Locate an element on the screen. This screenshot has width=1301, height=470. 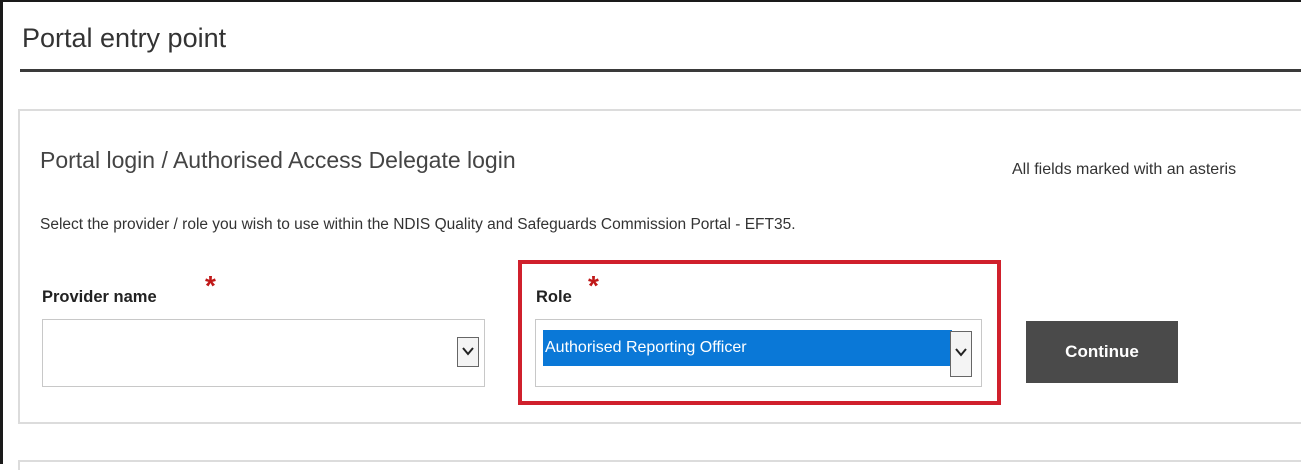
role-dropdown-button is located at coordinates (961, 354).